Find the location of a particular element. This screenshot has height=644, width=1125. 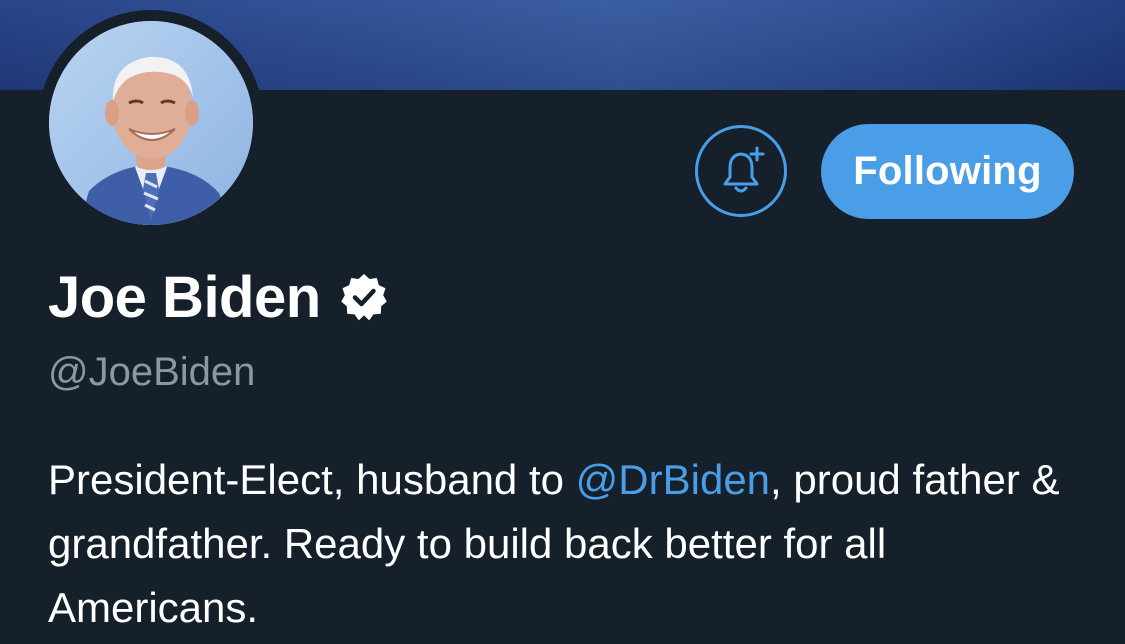

following-button-label: Following is located at coordinates (947, 171).